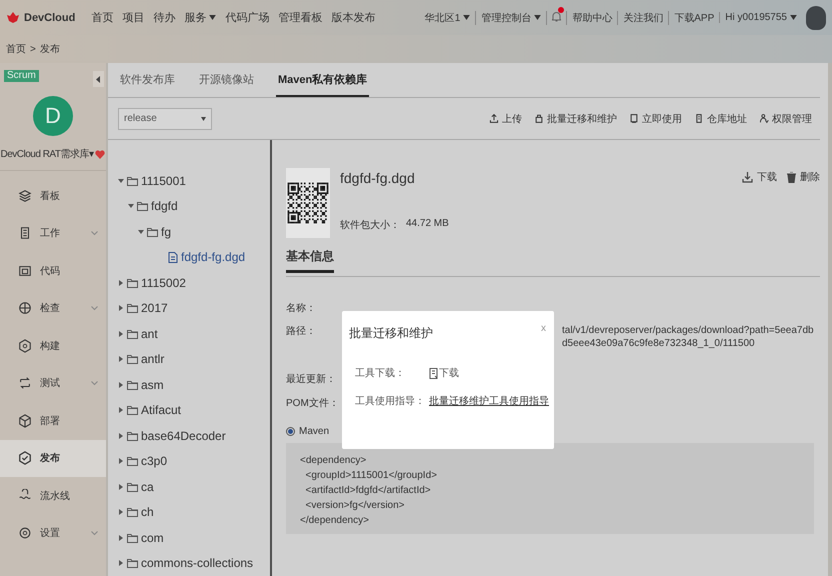 Image resolution: width=832 pixels, height=576 pixels. Describe the element at coordinates (391, 333) in the screenshot. I see `dialog-title: 批量迁移和维护` at that location.